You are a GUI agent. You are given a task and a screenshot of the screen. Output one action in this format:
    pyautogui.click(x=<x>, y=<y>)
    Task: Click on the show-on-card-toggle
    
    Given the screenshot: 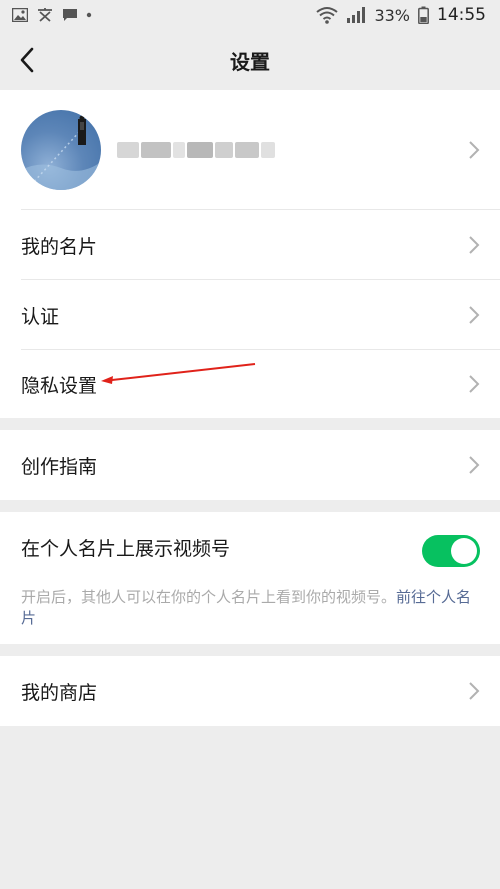 What is the action you would take?
    pyautogui.click(x=451, y=551)
    